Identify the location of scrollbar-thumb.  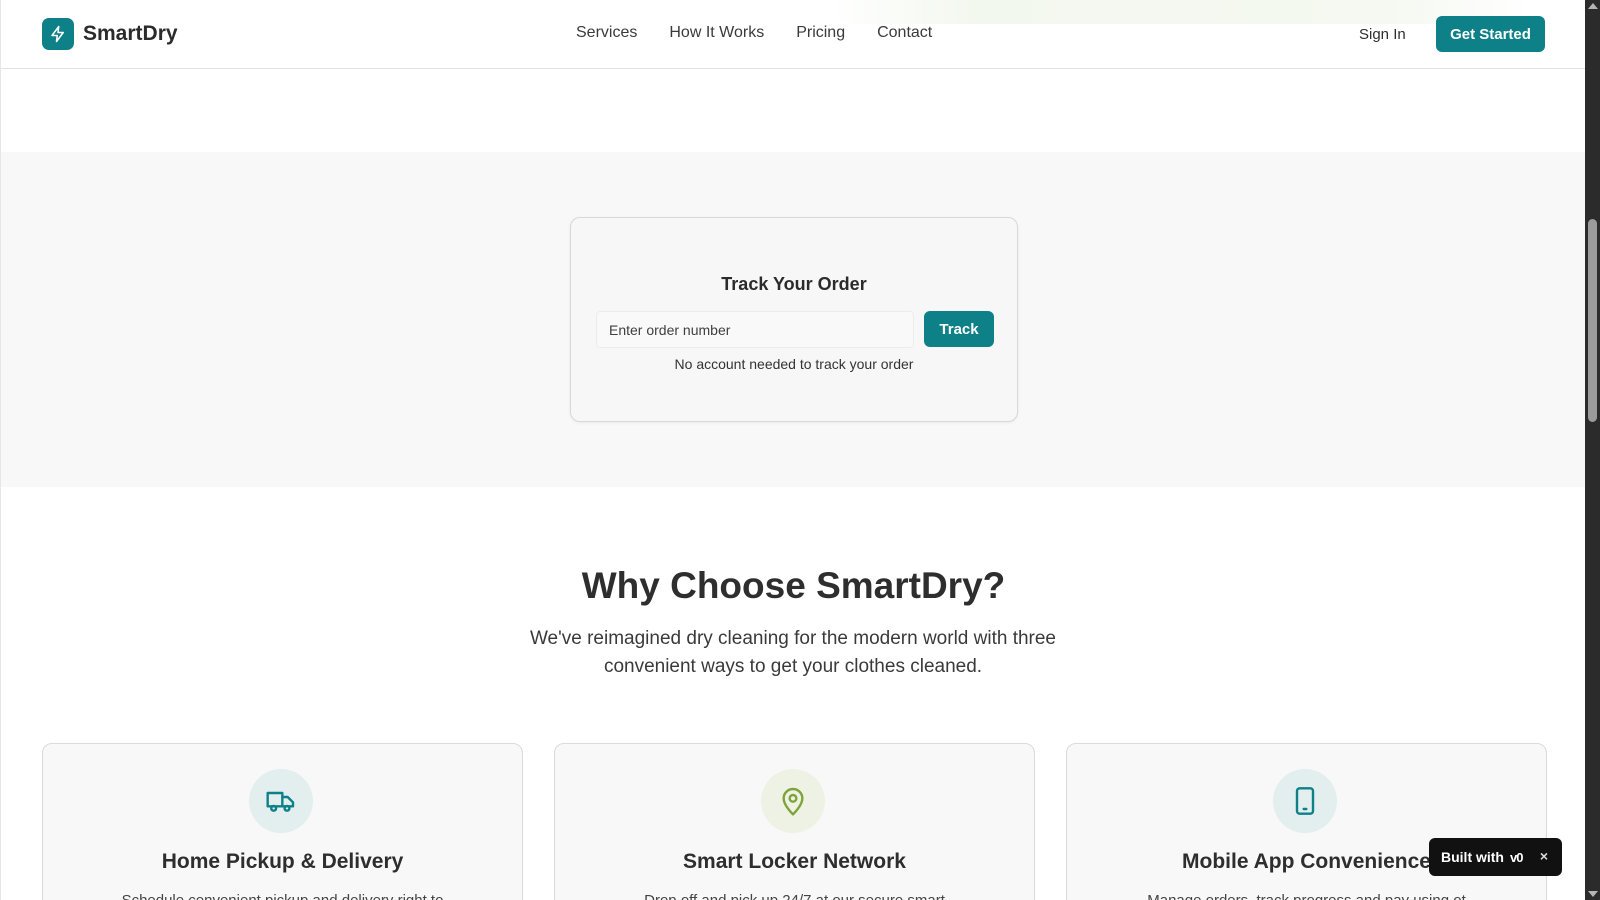
(1592, 320).